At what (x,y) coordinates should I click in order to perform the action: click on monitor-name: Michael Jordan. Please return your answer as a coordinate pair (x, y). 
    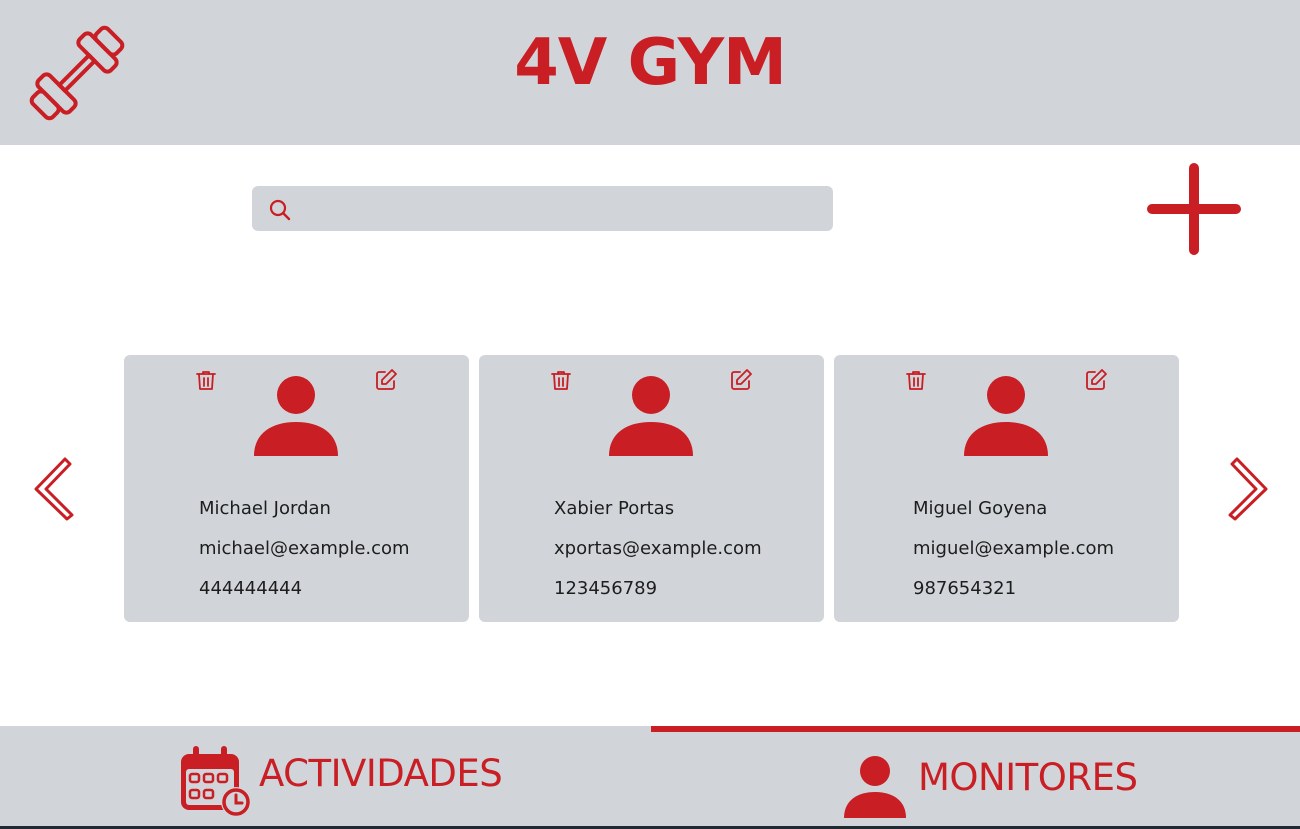
    Looking at the image, I should click on (265, 508).